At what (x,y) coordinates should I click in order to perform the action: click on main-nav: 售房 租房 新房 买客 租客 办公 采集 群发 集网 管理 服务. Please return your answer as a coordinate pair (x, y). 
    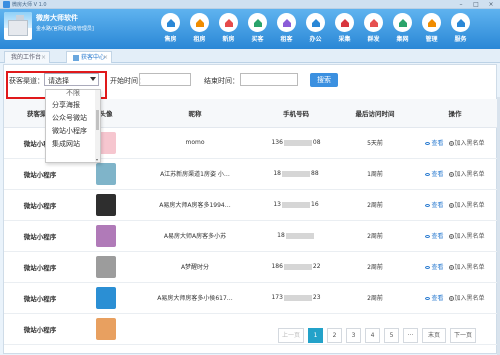
    Looking at the image, I should click on (315, 28).